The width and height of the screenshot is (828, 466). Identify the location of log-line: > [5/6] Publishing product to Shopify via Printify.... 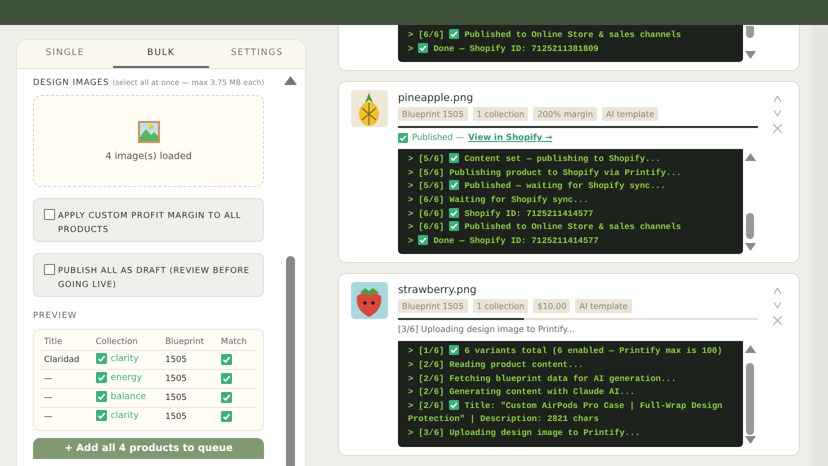
(545, 173).